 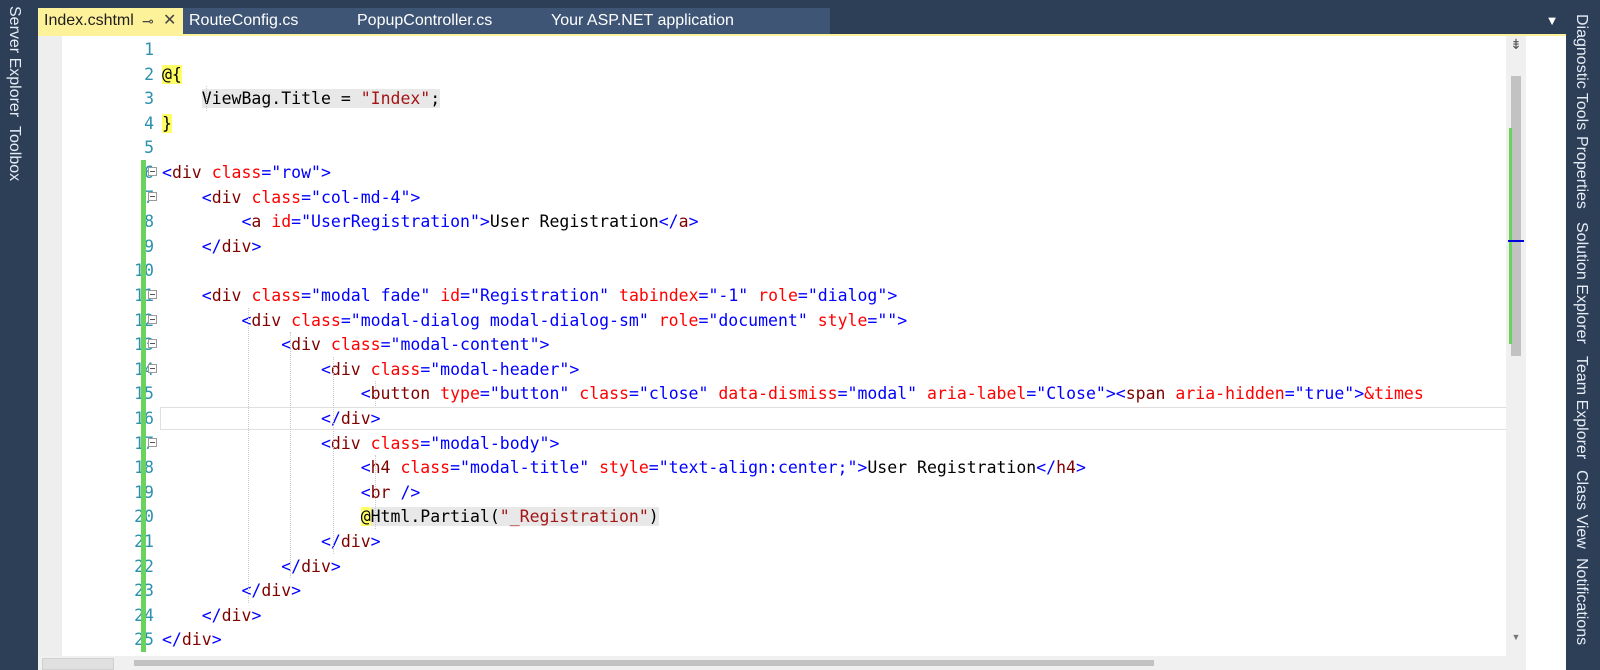 What do you see at coordinates (772, 271) in the screenshot?
I see `code-line: 10` at bounding box center [772, 271].